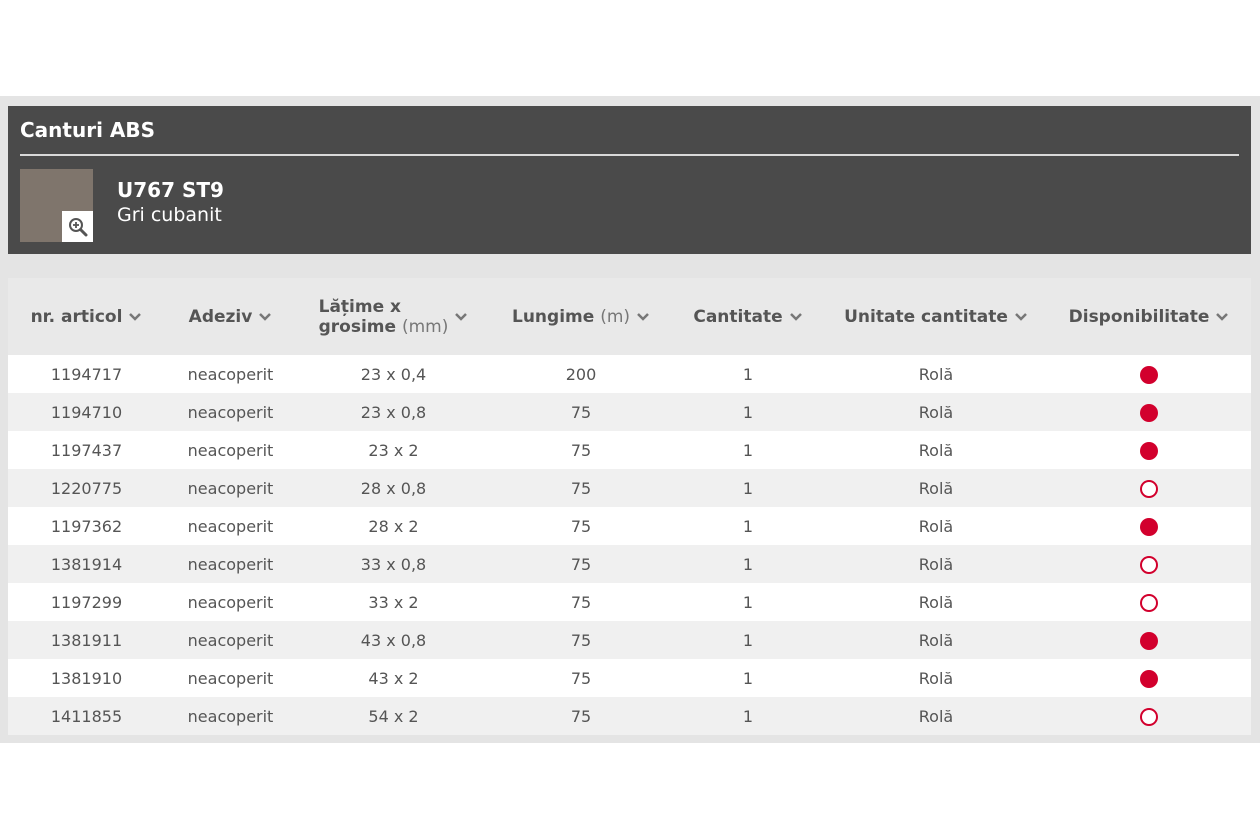  What do you see at coordinates (86, 488) in the screenshot?
I see `cell-article: 1220775` at bounding box center [86, 488].